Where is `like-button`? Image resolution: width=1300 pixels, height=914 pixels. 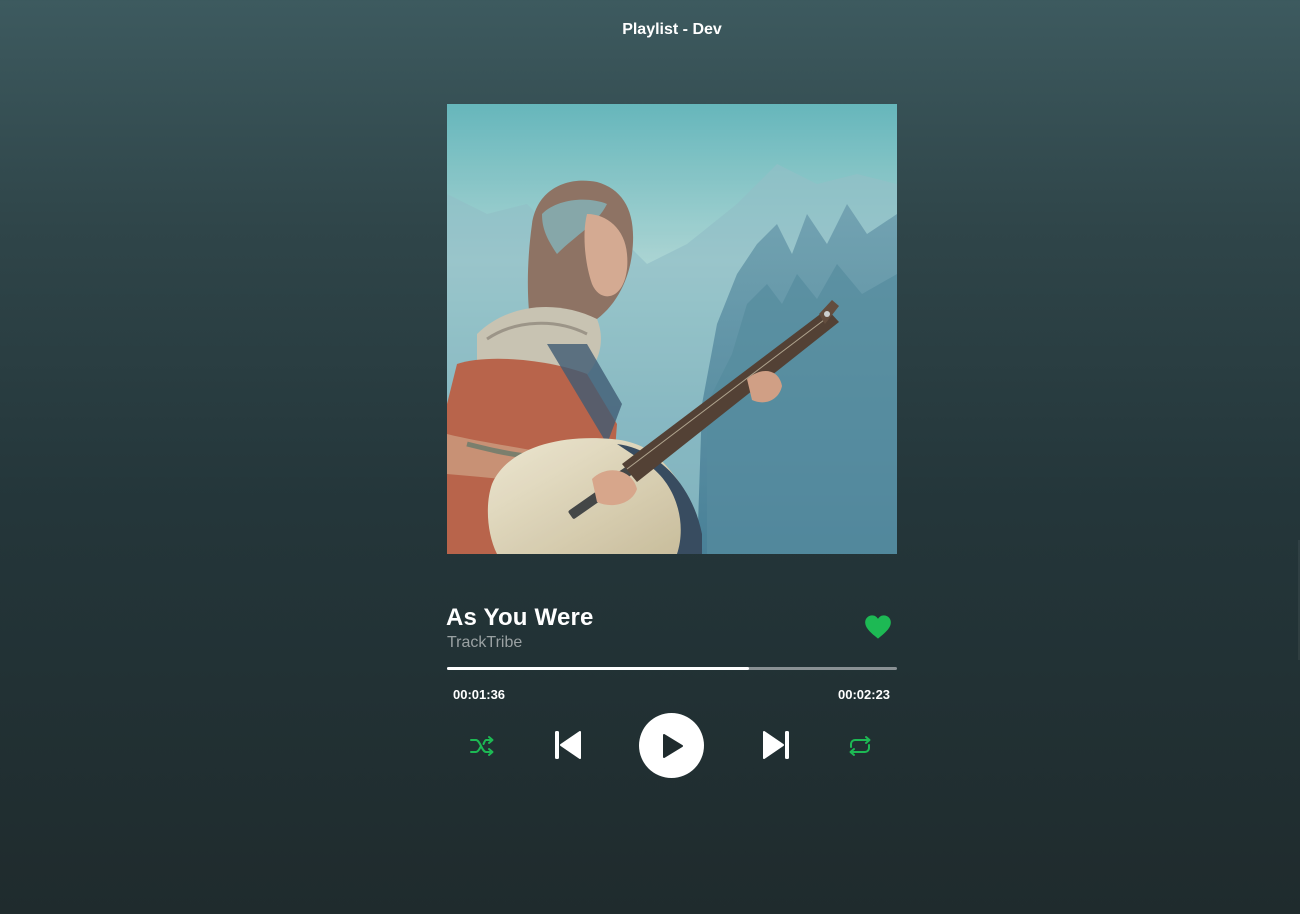 like-button is located at coordinates (878, 627).